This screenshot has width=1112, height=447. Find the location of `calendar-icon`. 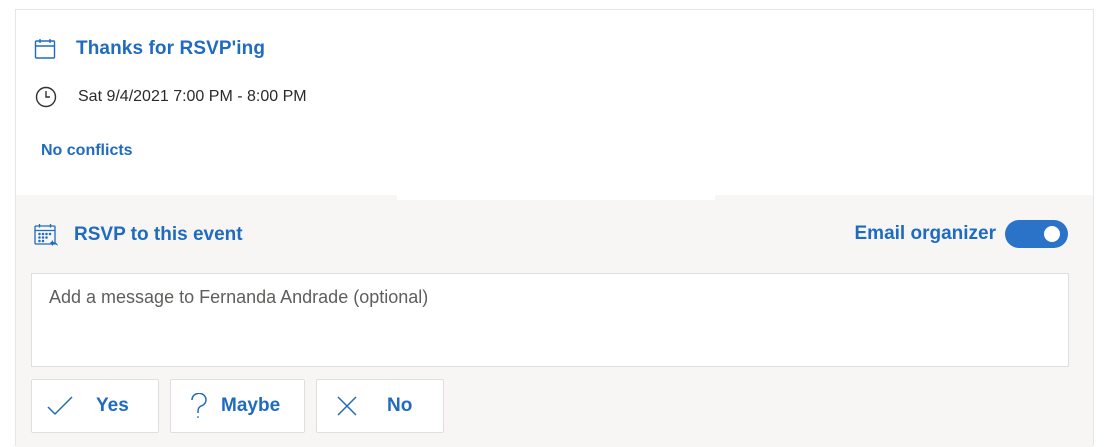

calendar-icon is located at coordinates (45, 49).